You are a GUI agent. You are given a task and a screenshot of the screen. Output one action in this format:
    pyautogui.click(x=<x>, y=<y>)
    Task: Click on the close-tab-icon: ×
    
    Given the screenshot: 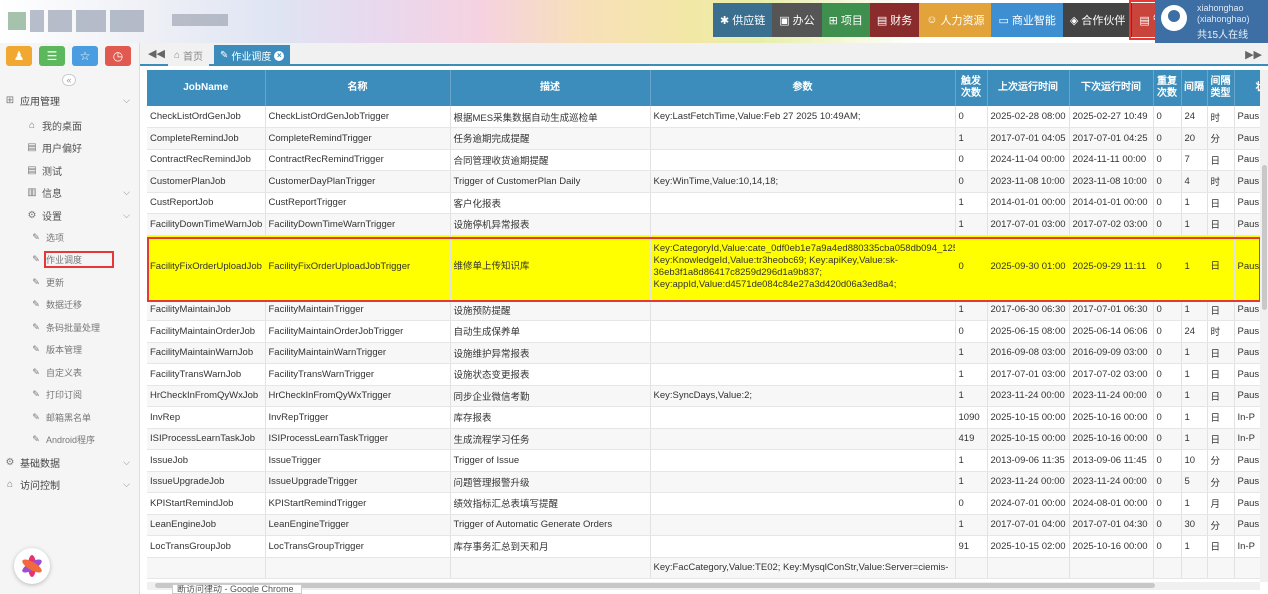 What is the action you would take?
    pyautogui.click(x=279, y=55)
    